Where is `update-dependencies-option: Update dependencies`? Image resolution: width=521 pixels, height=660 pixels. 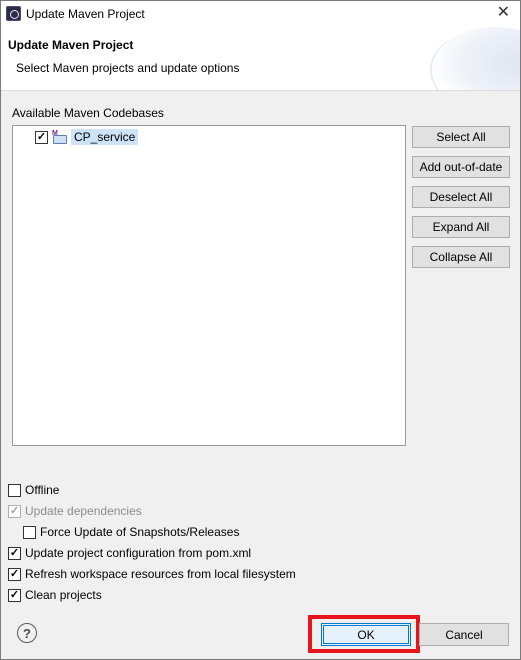 update-dependencies-option: Update dependencies is located at coordinates (75, 511).